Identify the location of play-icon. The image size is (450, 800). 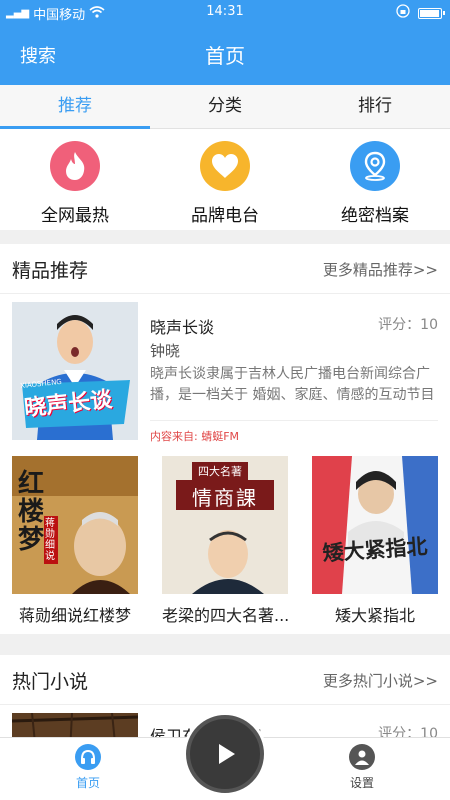
(227, 754).